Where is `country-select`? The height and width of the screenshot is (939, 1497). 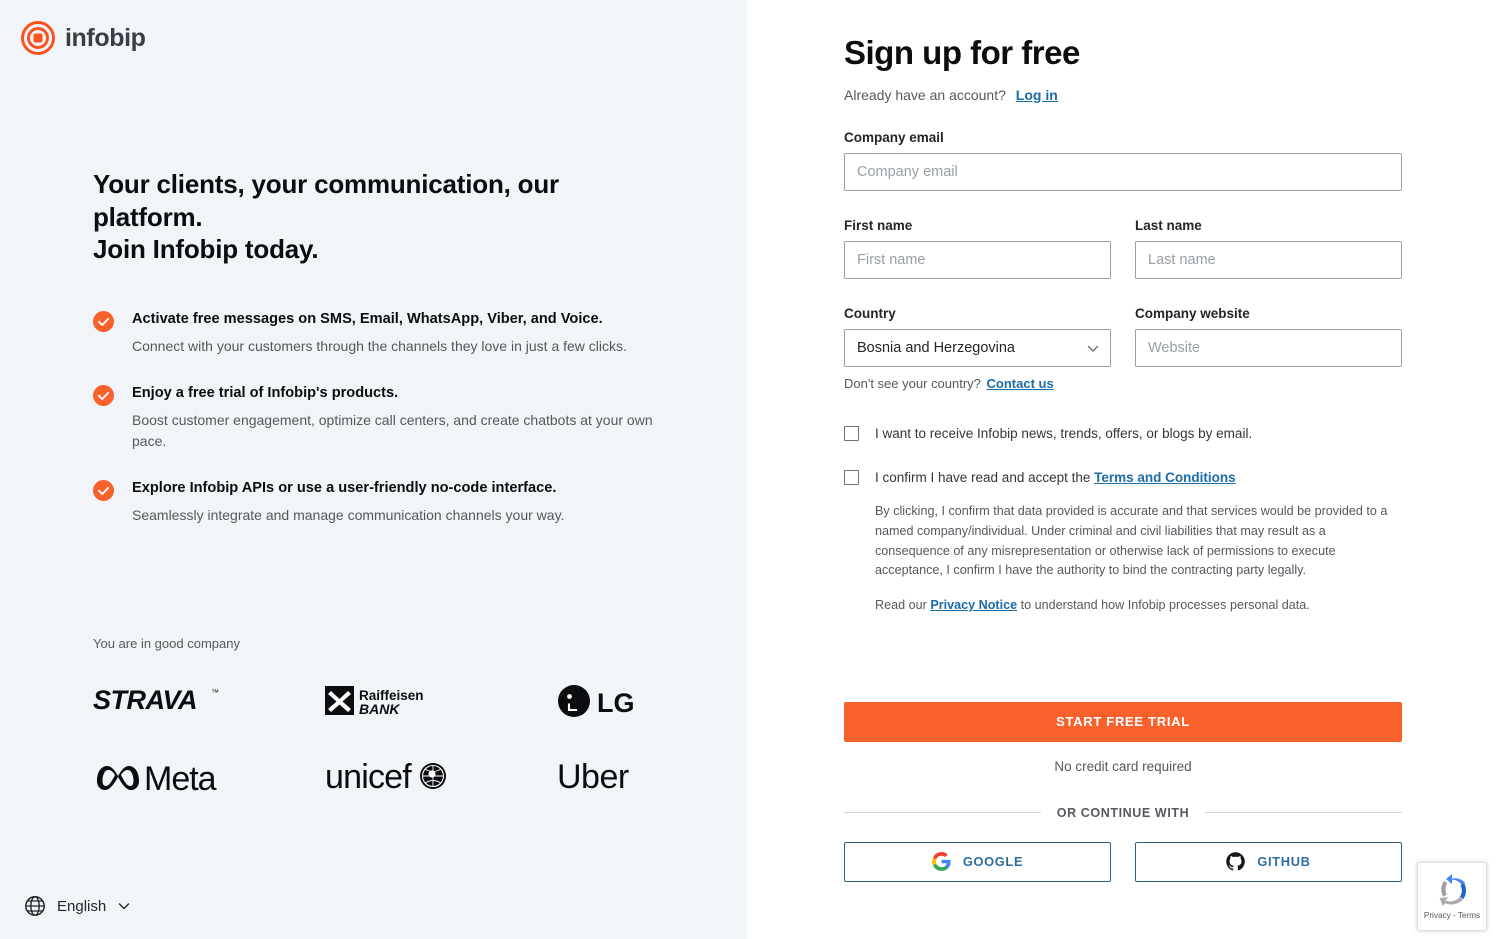
country-select is located at coordinates (977, 347).